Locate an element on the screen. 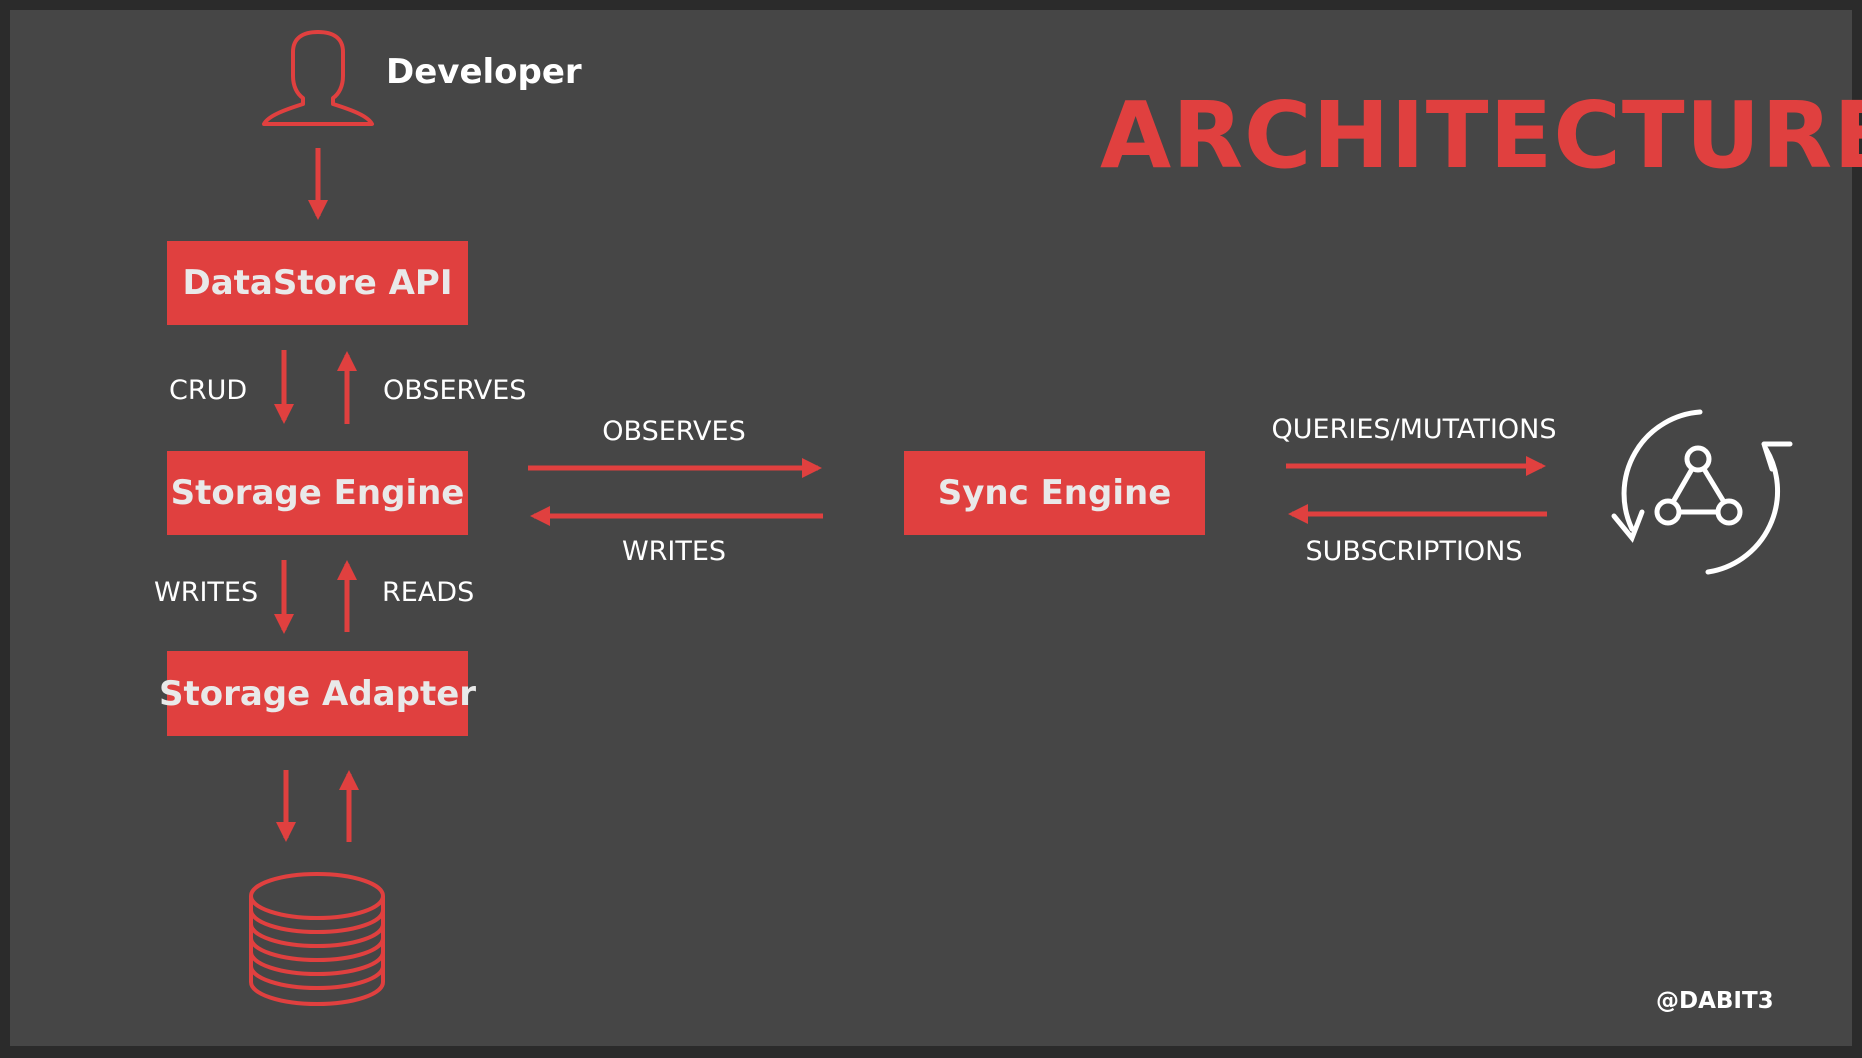 Image resolution: width=1862 pixels, height=1058 pixels. edge-label-observes-up: OBSERVES is located at coordinates (455, 390).